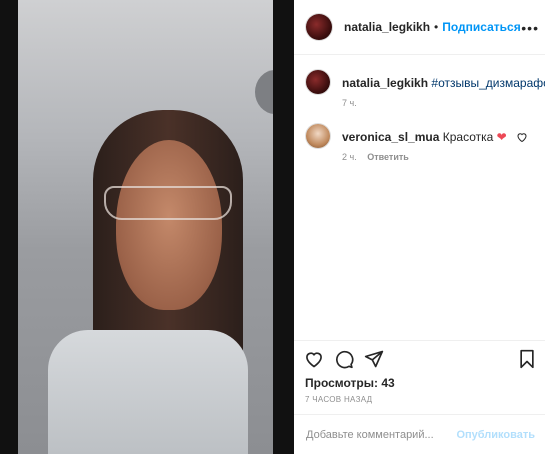 The height and width of the screenshot is (454, 545). I want to click on comment-like-heart-icon, so click(522, 139).